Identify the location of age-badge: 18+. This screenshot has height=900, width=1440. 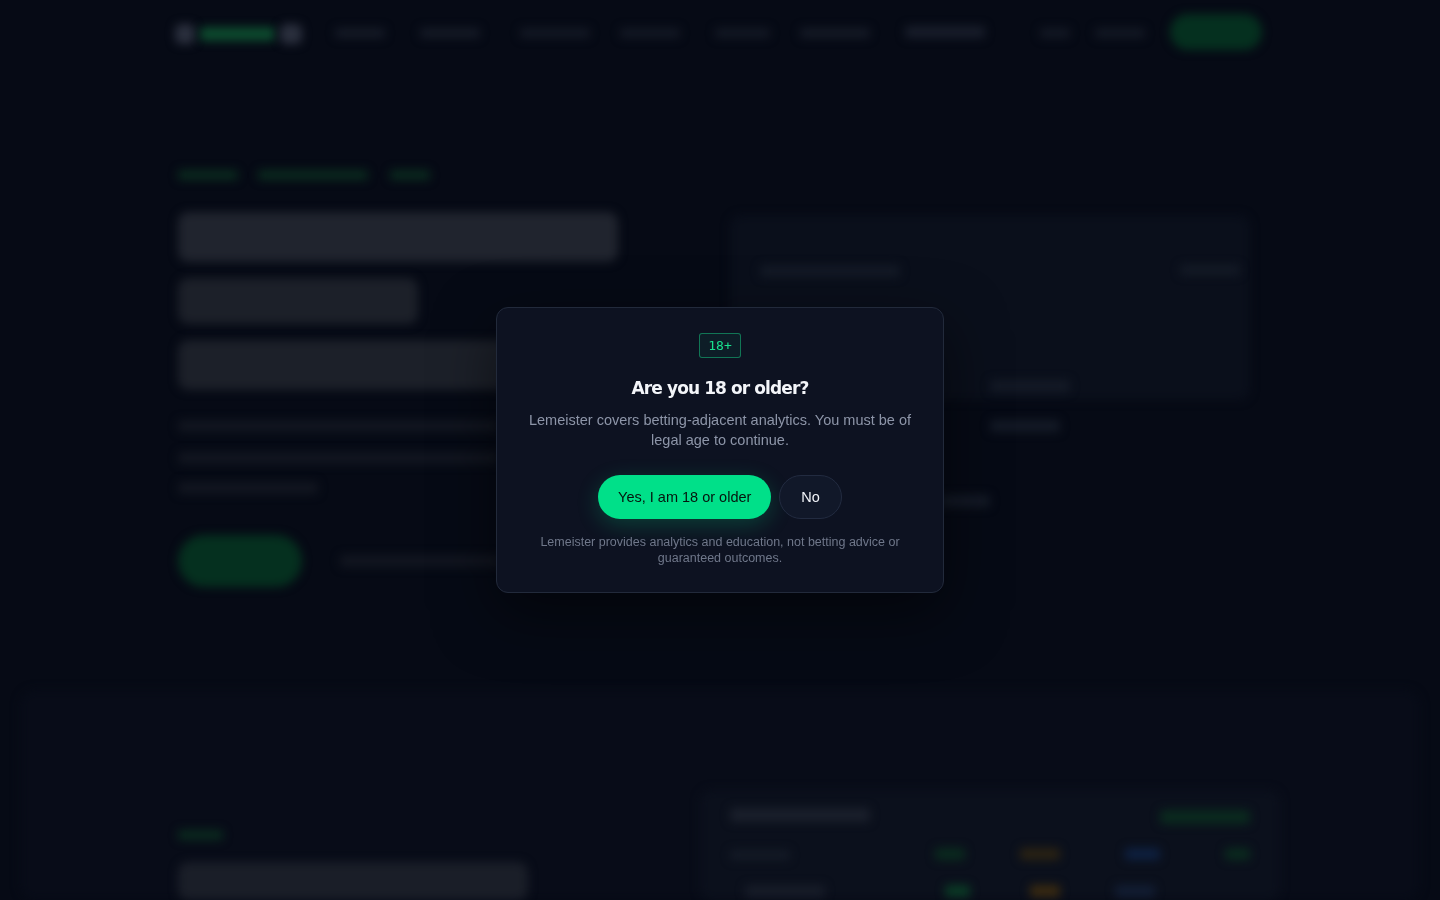
(720, 345).